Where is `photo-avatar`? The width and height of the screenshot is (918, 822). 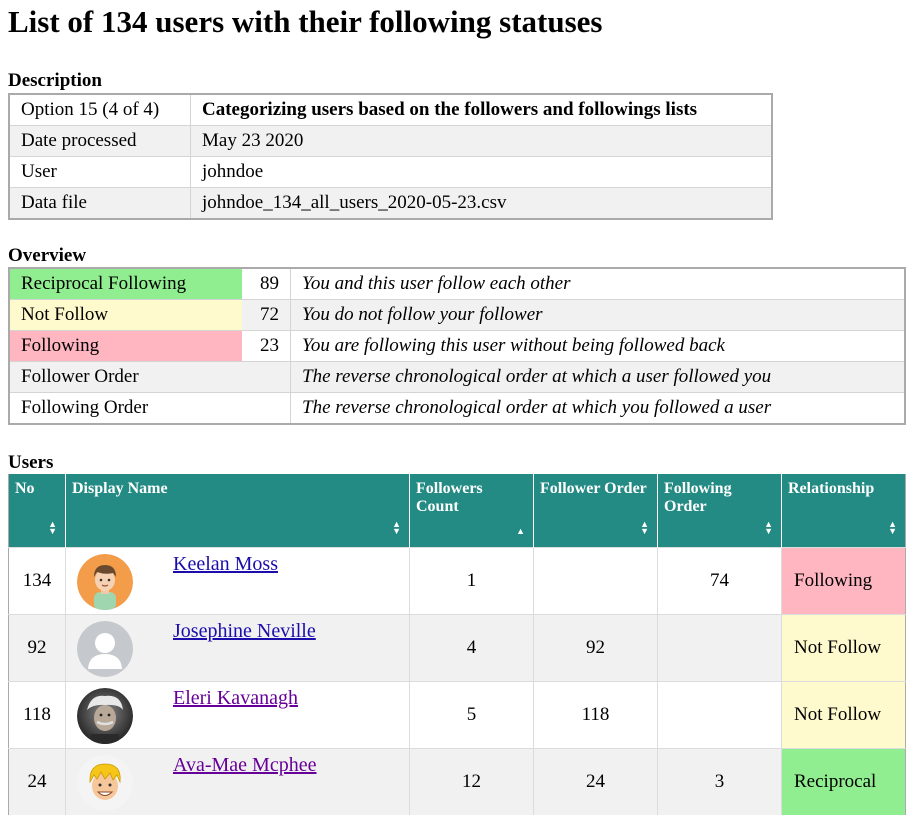
photo-avatar is located at coordinates (105, 715).